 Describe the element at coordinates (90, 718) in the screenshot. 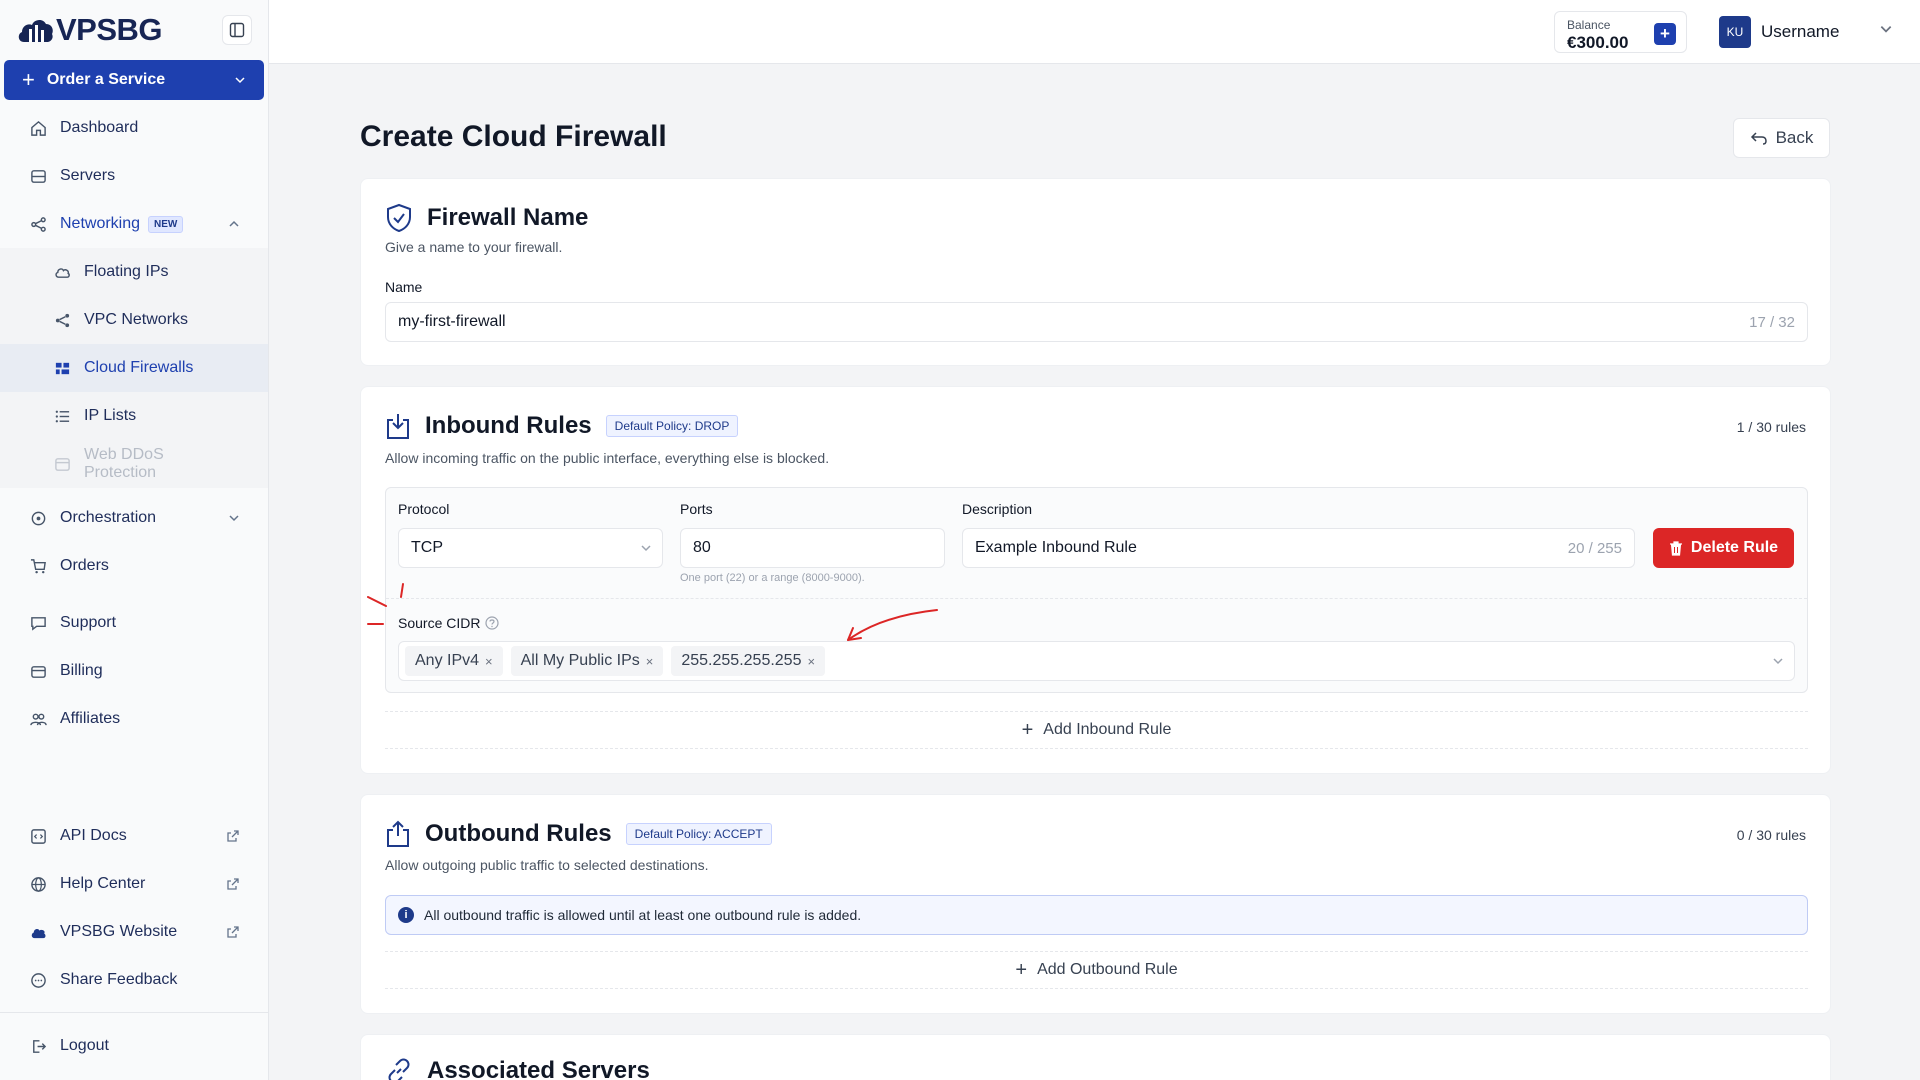

I see `sidebar-item-label: Affiliates` at that location.